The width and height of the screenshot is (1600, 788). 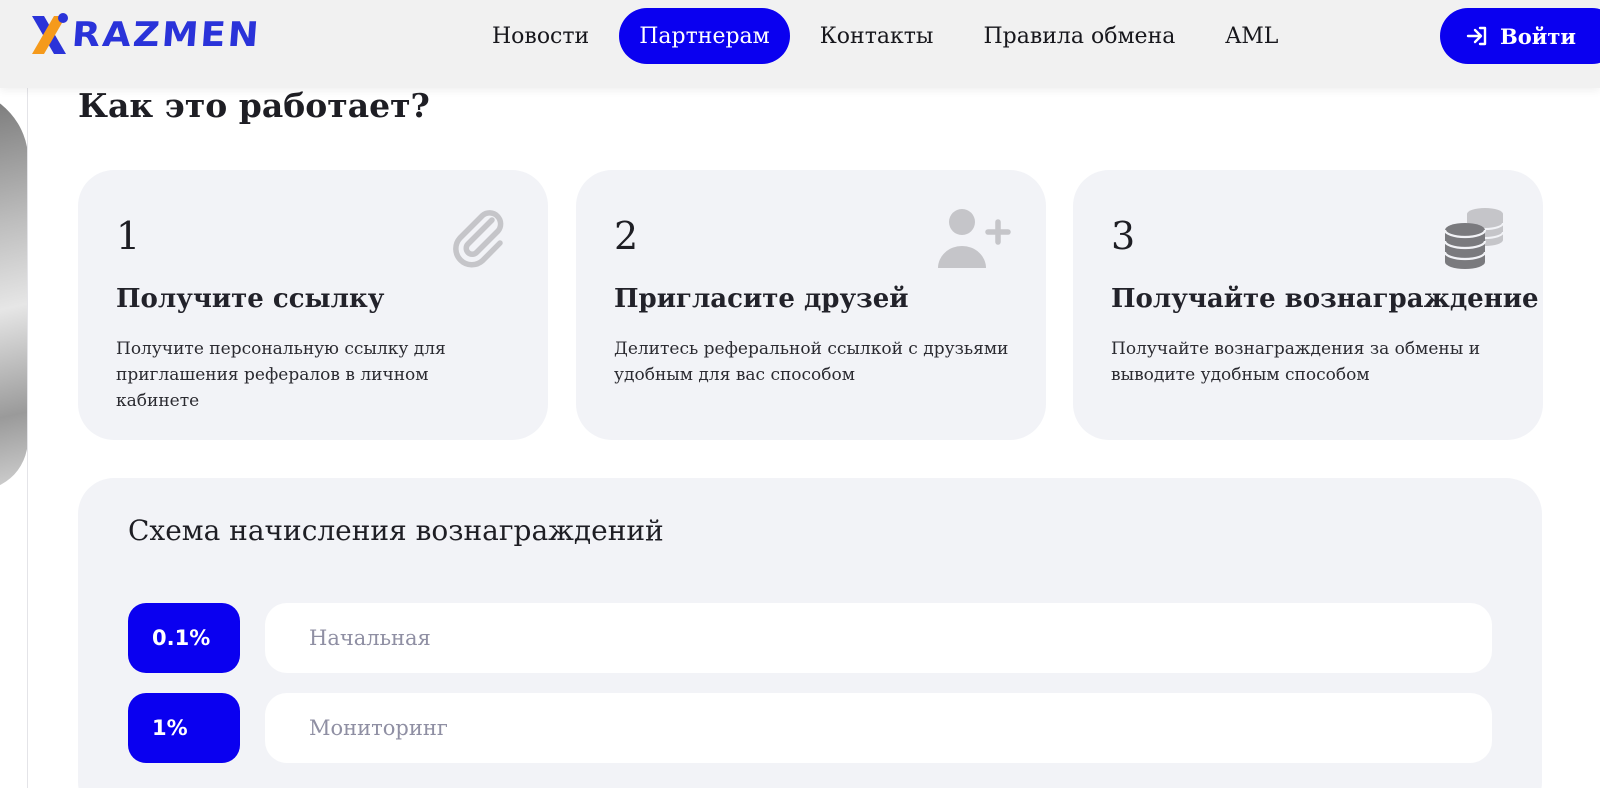 I want to click on reward-tier-row: 0.1% Начальная, so click(x=810, y=638).